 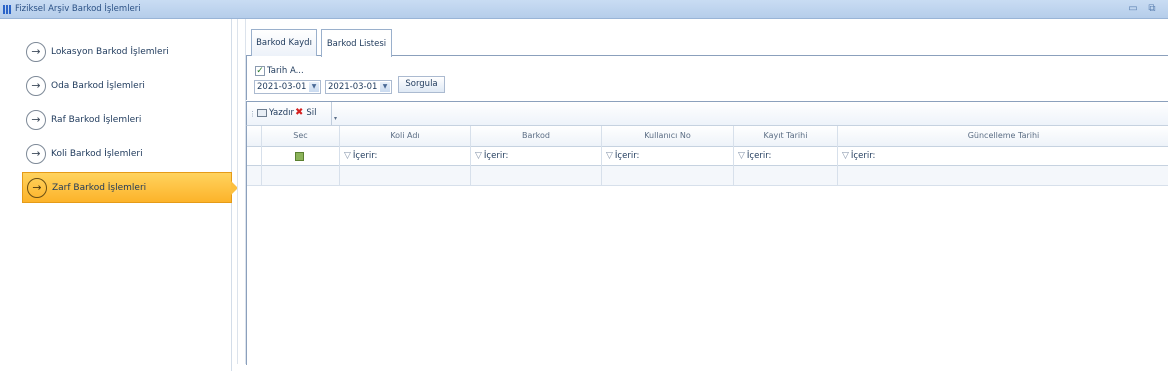 What do you see at coordinates (254, 176) in the screenshot?
I see `row-indicator` at bounding box center [254, 176].